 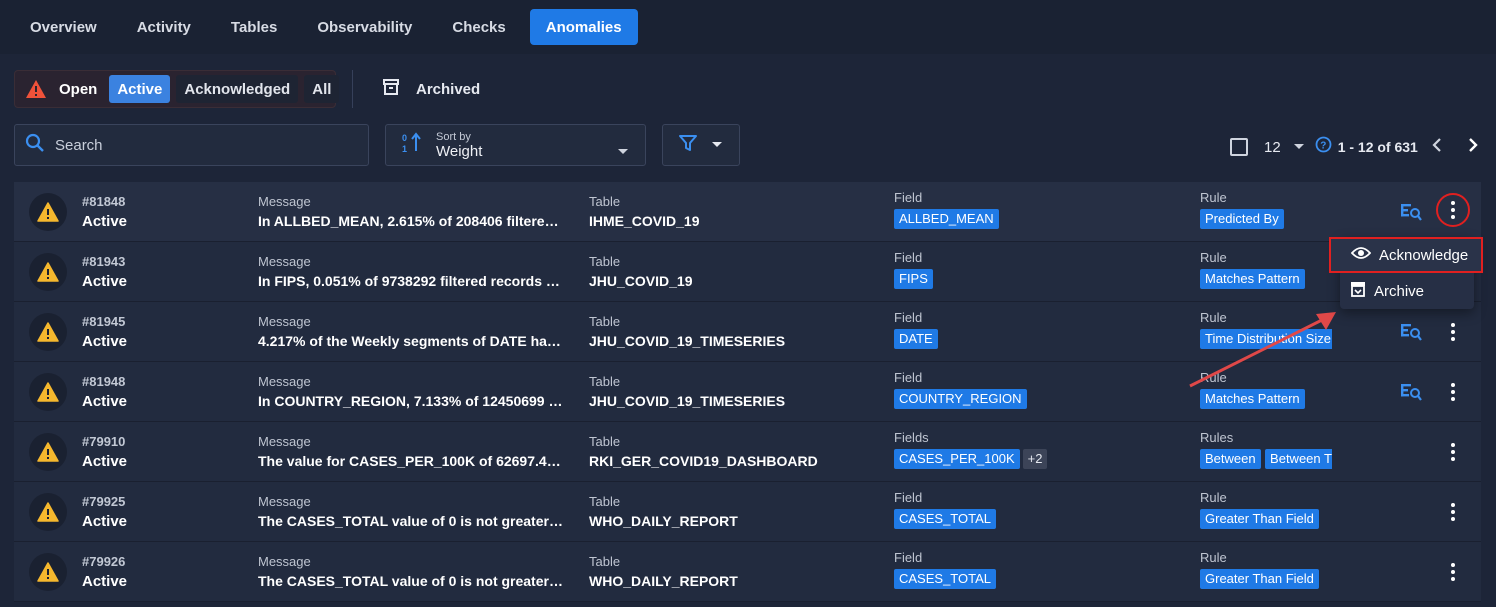 What do you see at coordinates (1252, 279) in the screenshot?
I see `rule-tag: Matches Pattern` at bounding box center [1252, 279].